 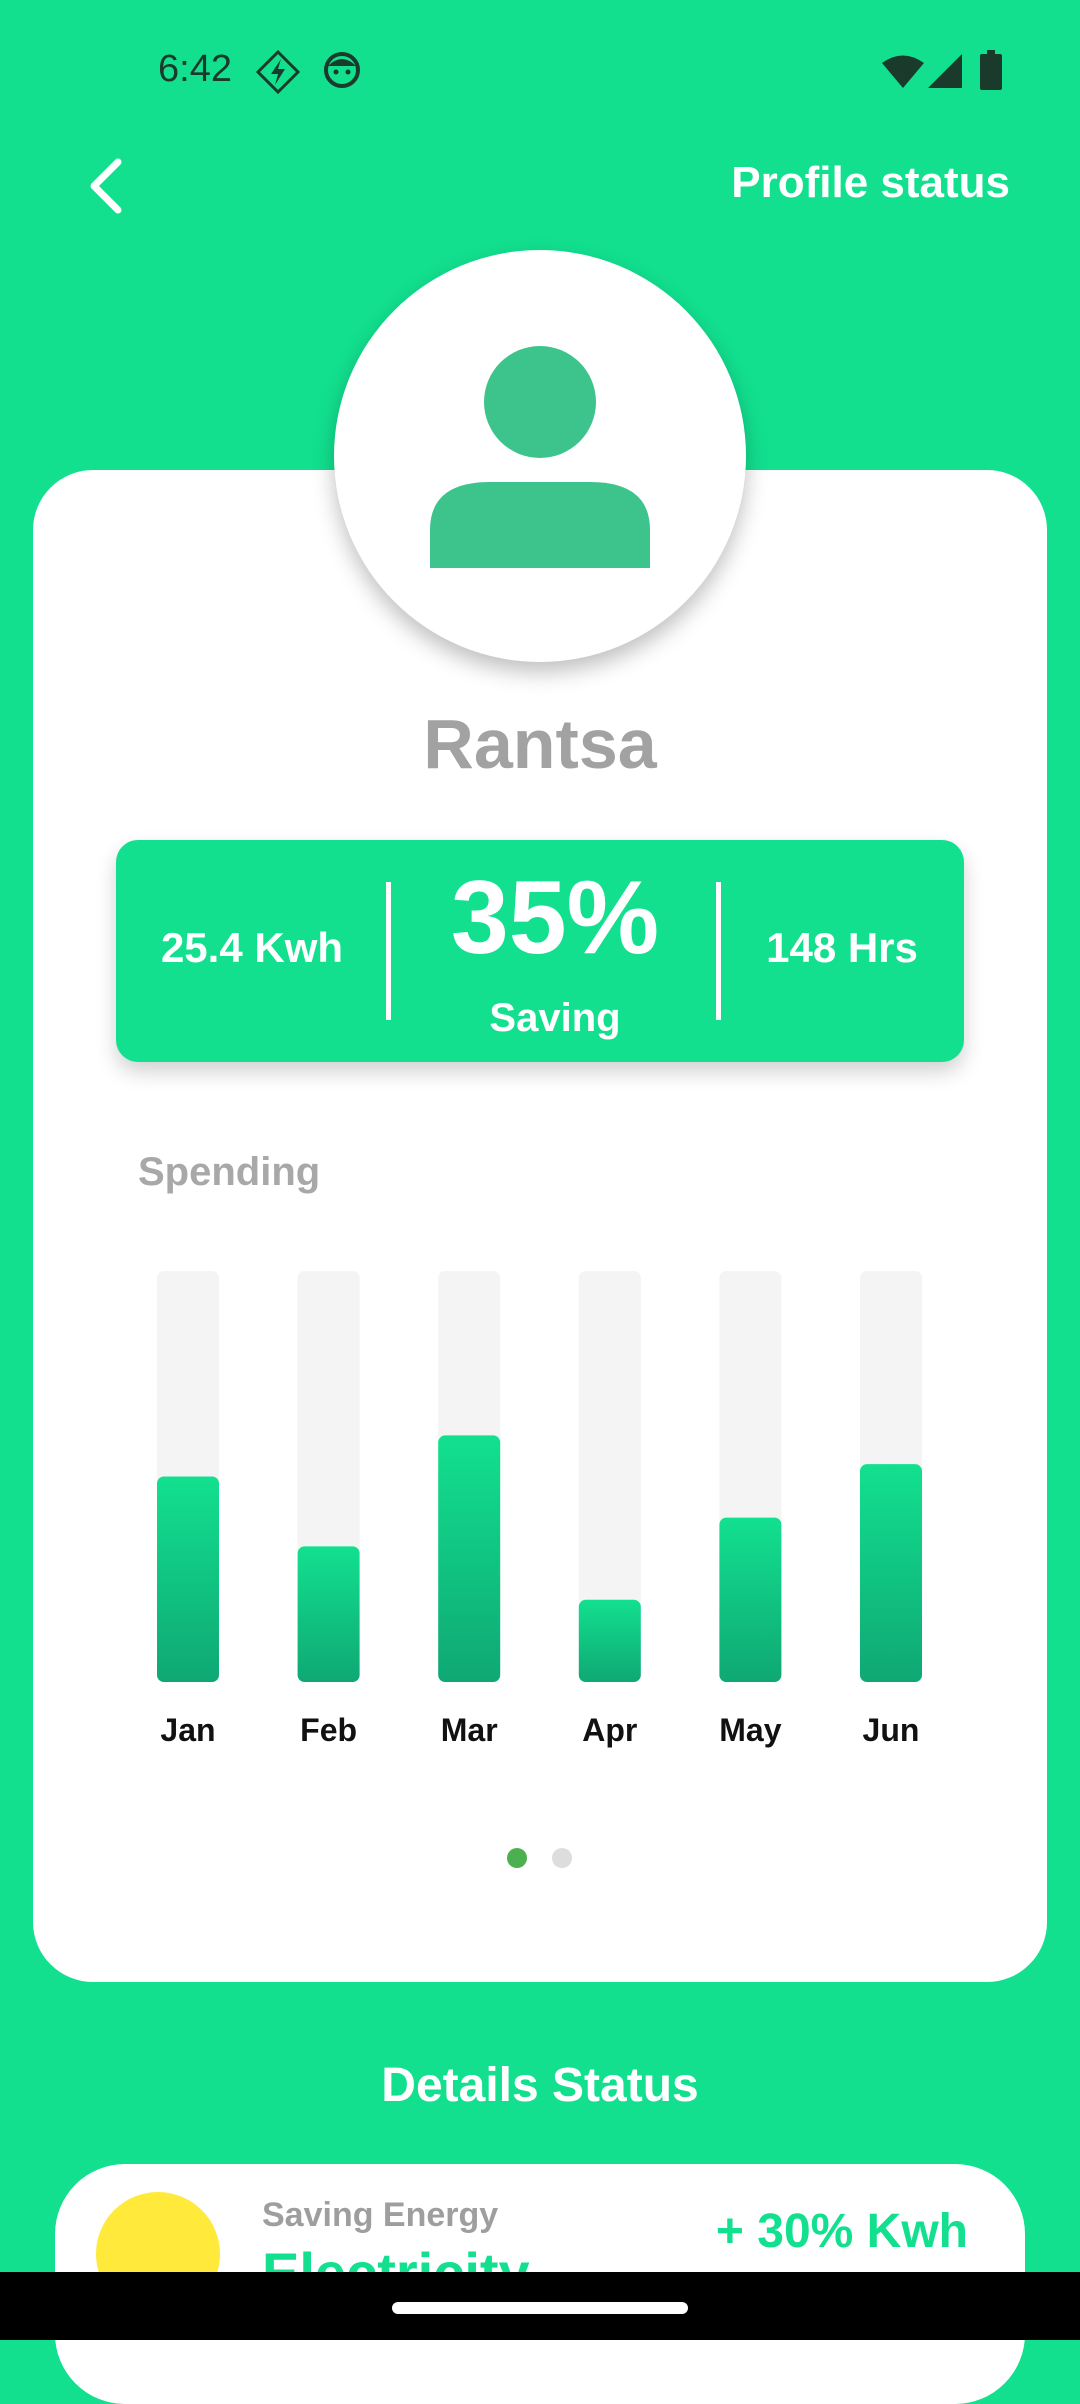 What do you see at coordinates (469, 1558) in the screenshot?
I see `bar-mar` at bounding box center [469, 1558].